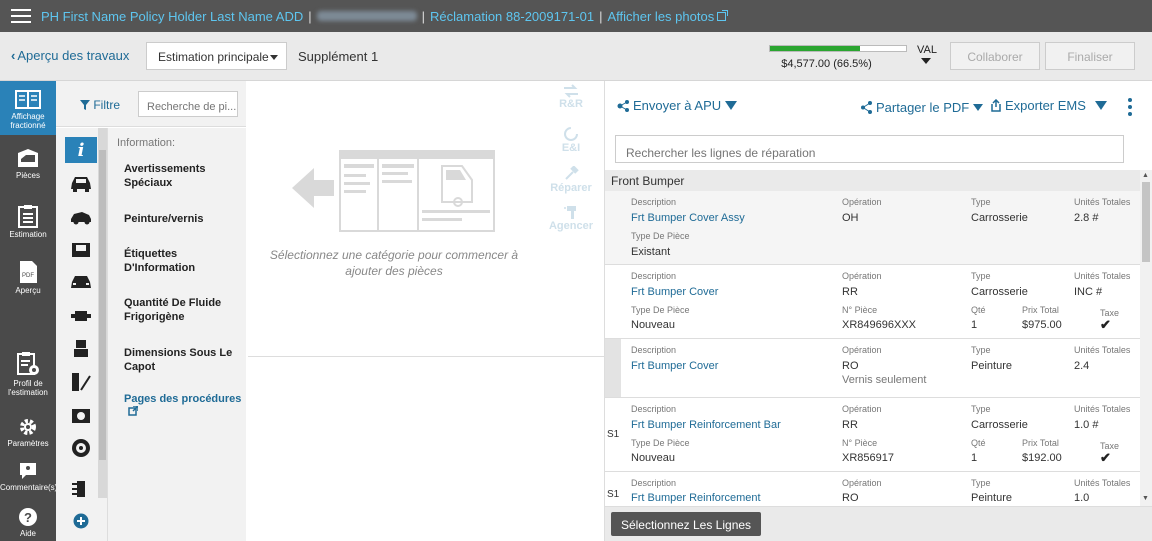  Describe the element at coordinates (188, 104) in the screenshot. I see `parts-search-input` at that location.